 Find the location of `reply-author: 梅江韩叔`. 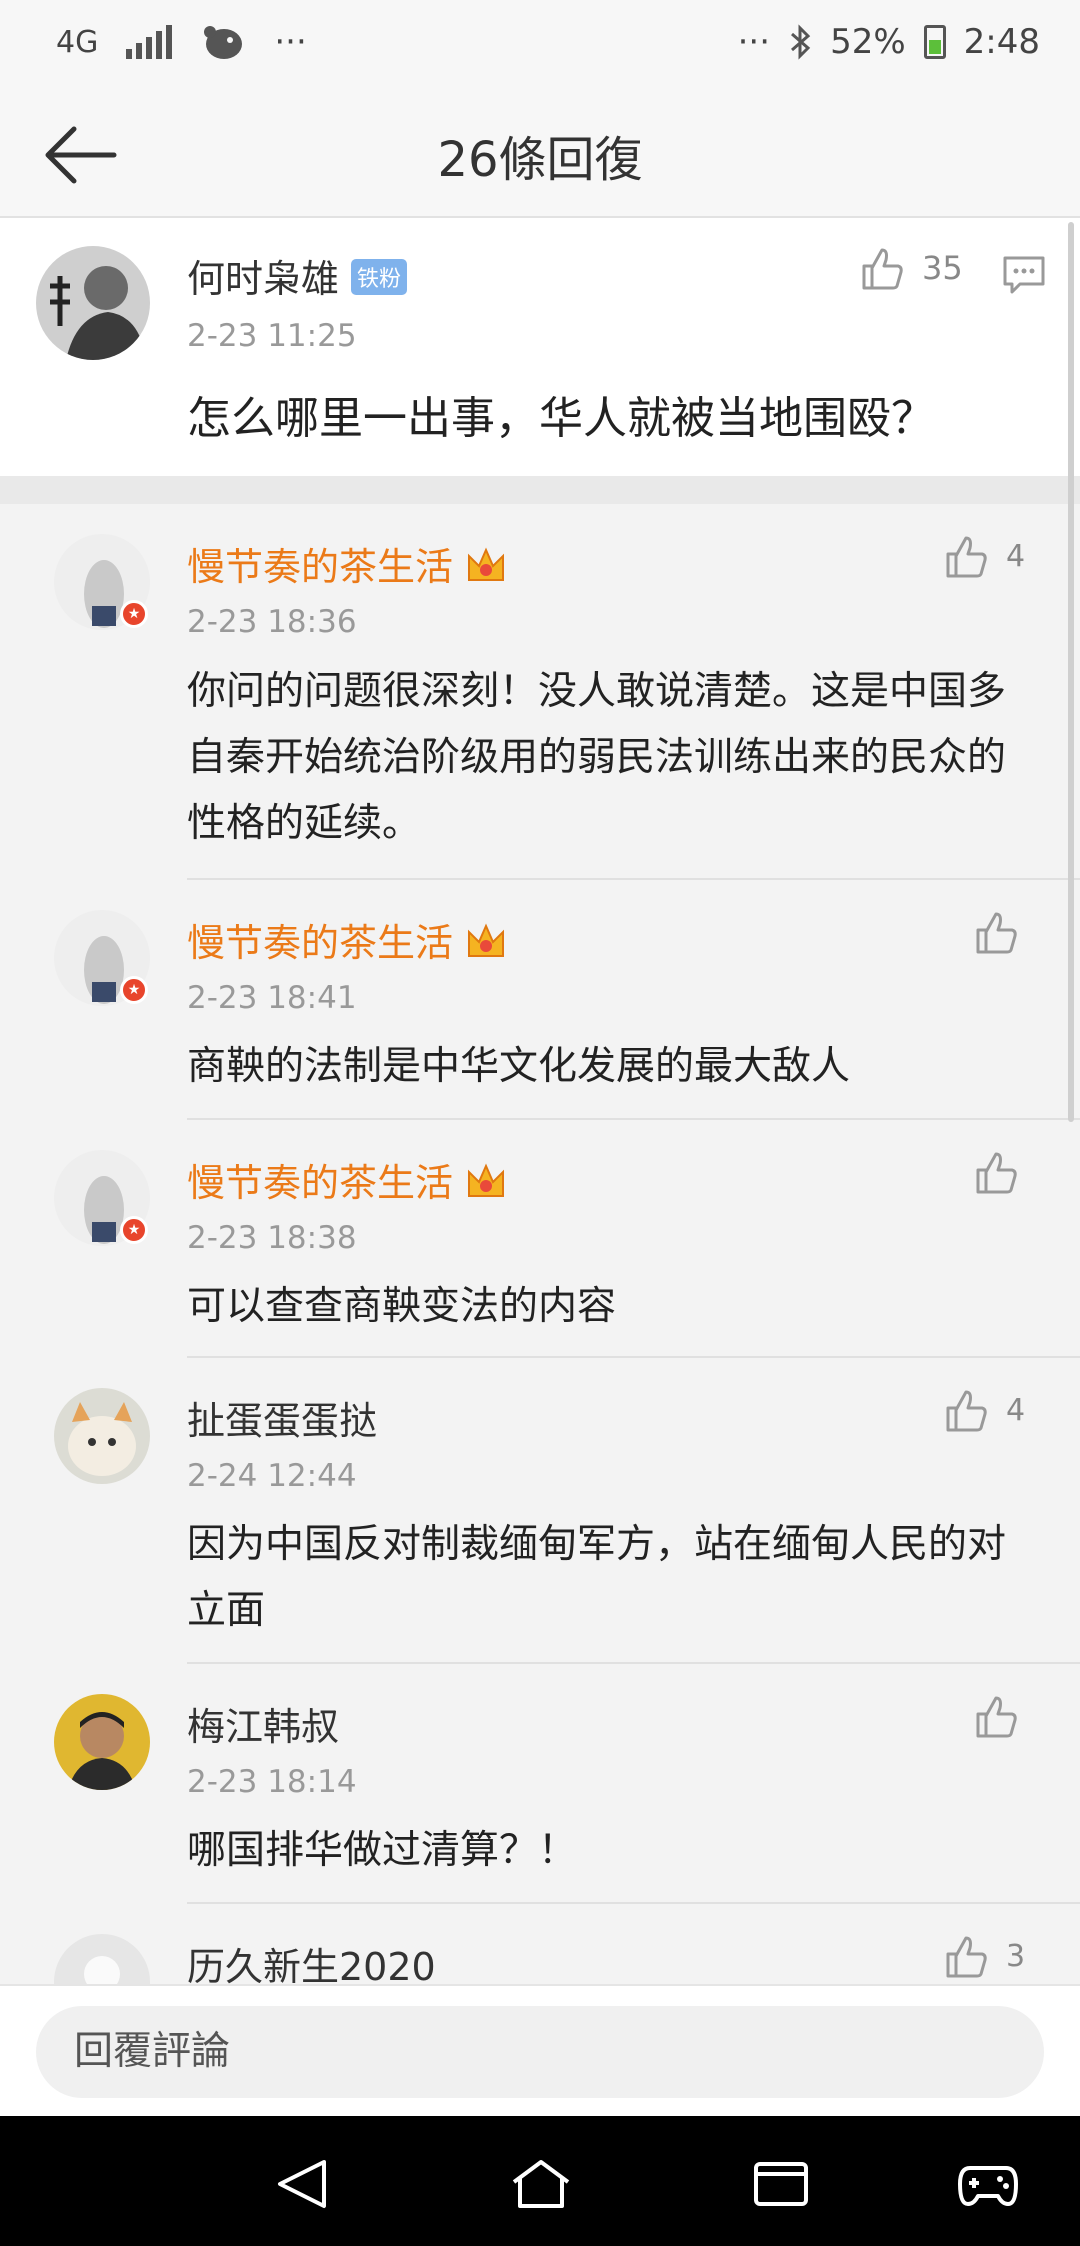

reply-author: 梅江韩叔 is located at coordinates (263, 1723).